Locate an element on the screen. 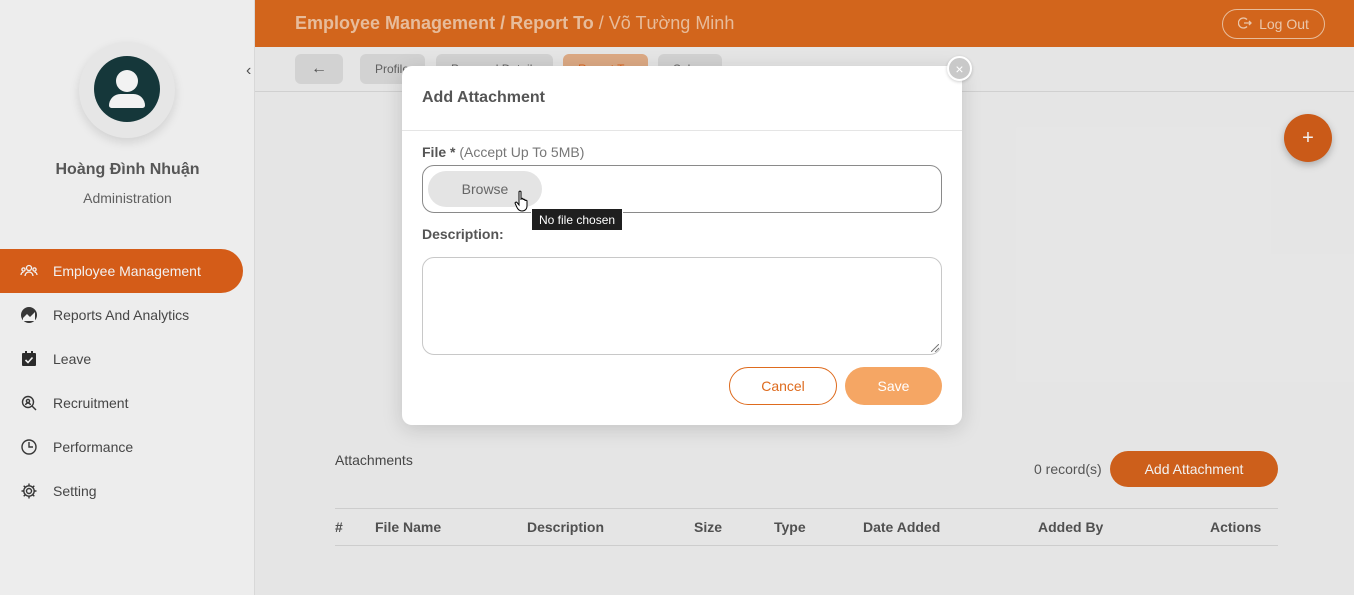 Image resolution: width=1354 pixels, height=595 pixels. file-label: File * (Accept Up To 5MB) is located at coordinates (503, 152).